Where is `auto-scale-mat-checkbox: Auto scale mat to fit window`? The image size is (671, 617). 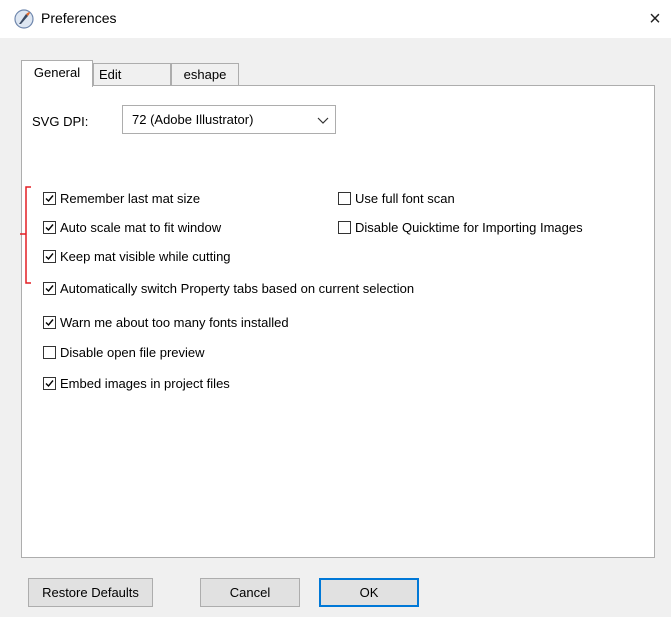
auto-scale-mat-checkbox: Auto scale mat to fit window is located at coordinates (132, 227).